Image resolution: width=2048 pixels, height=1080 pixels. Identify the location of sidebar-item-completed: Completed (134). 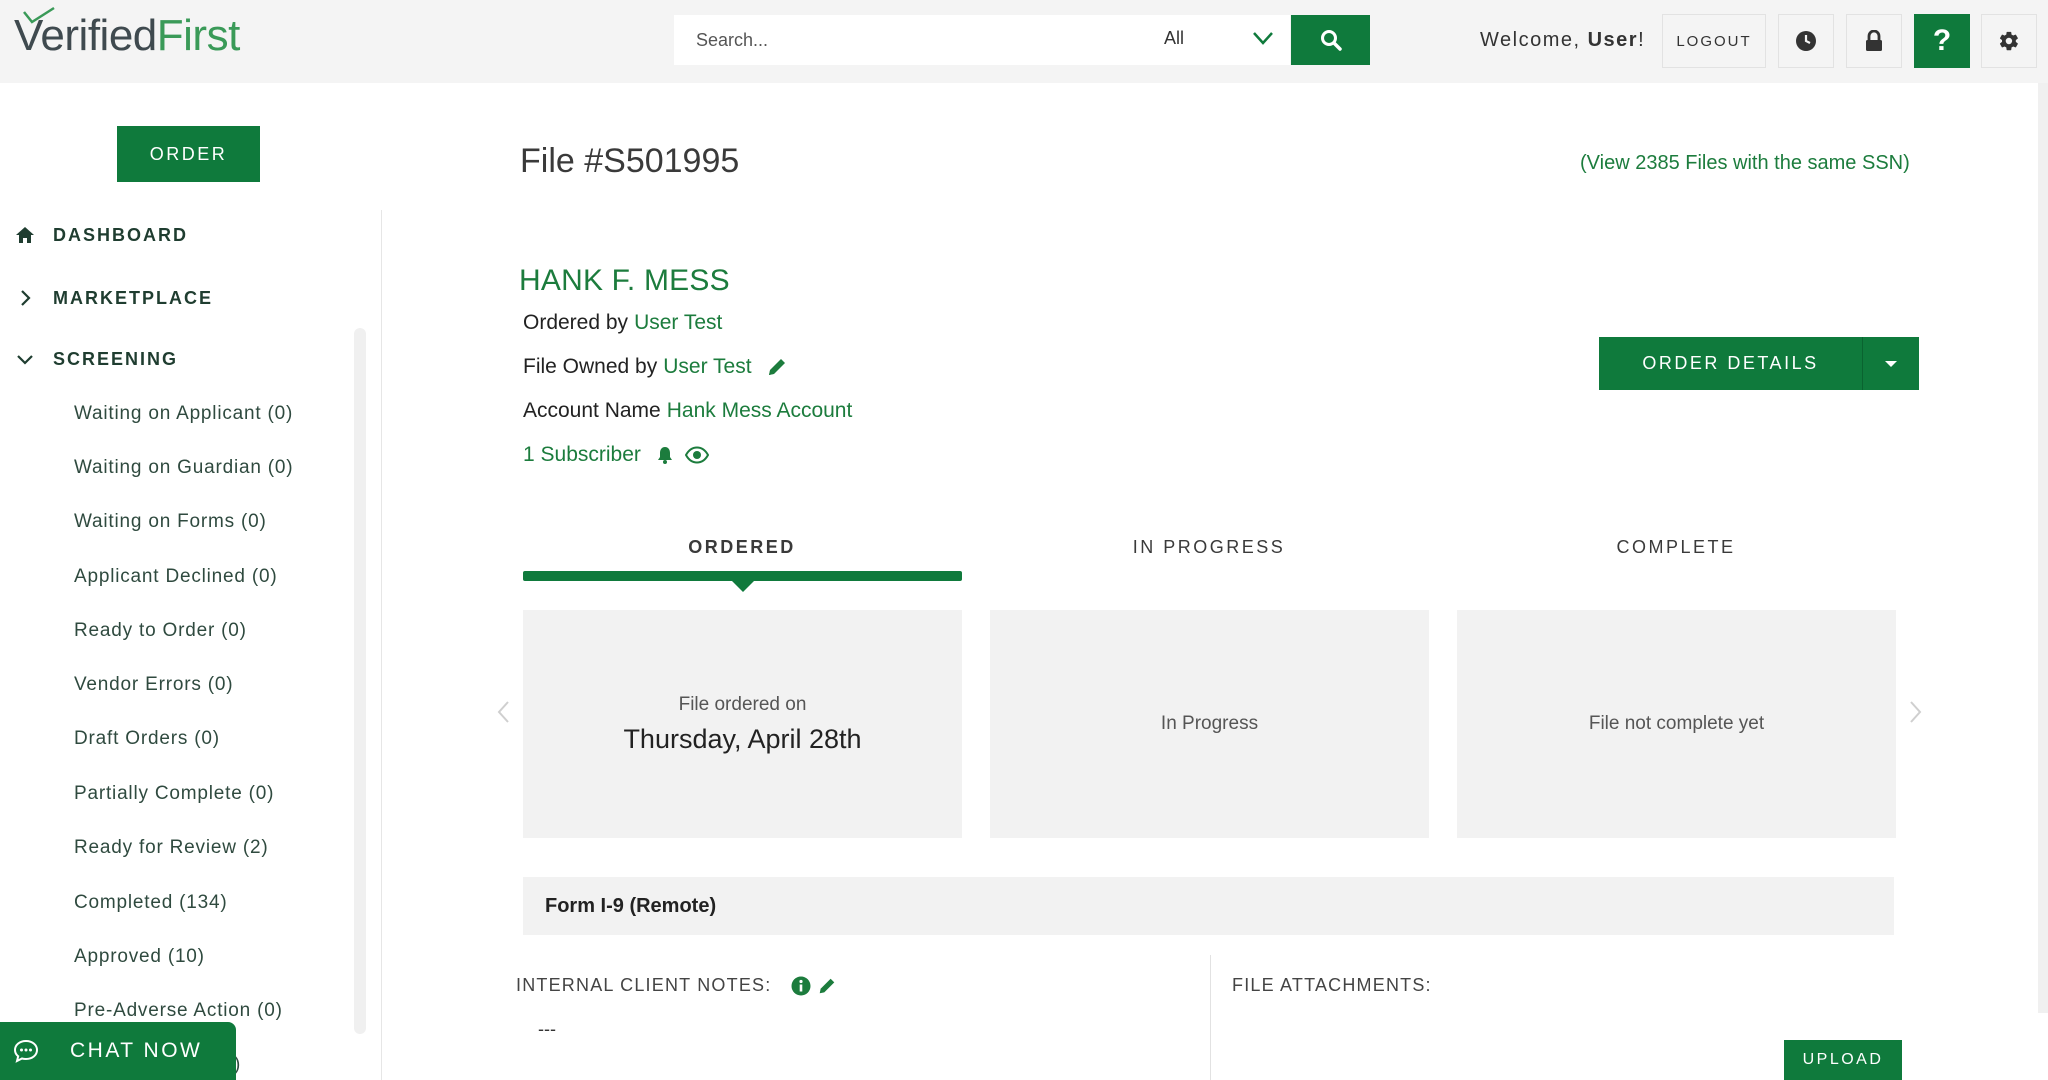
(151, 903).